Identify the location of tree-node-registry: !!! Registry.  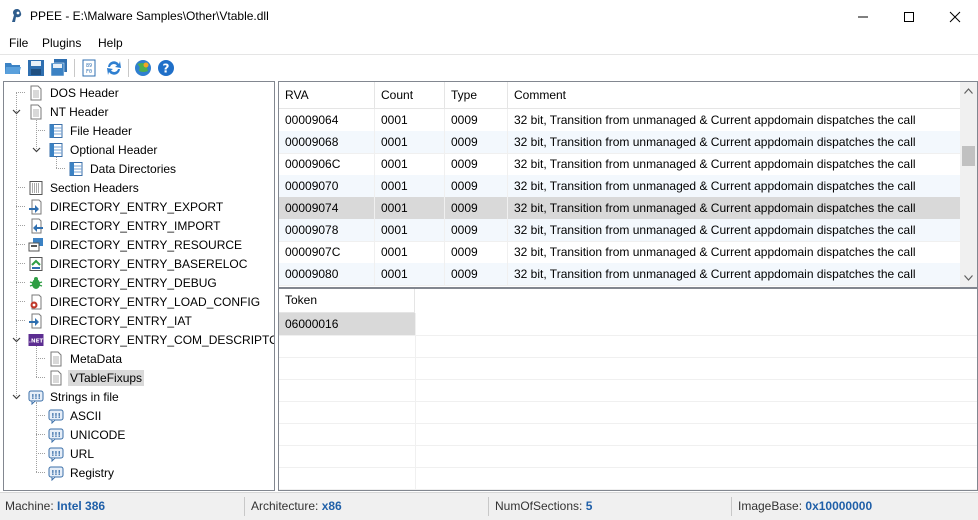
(82, 472).